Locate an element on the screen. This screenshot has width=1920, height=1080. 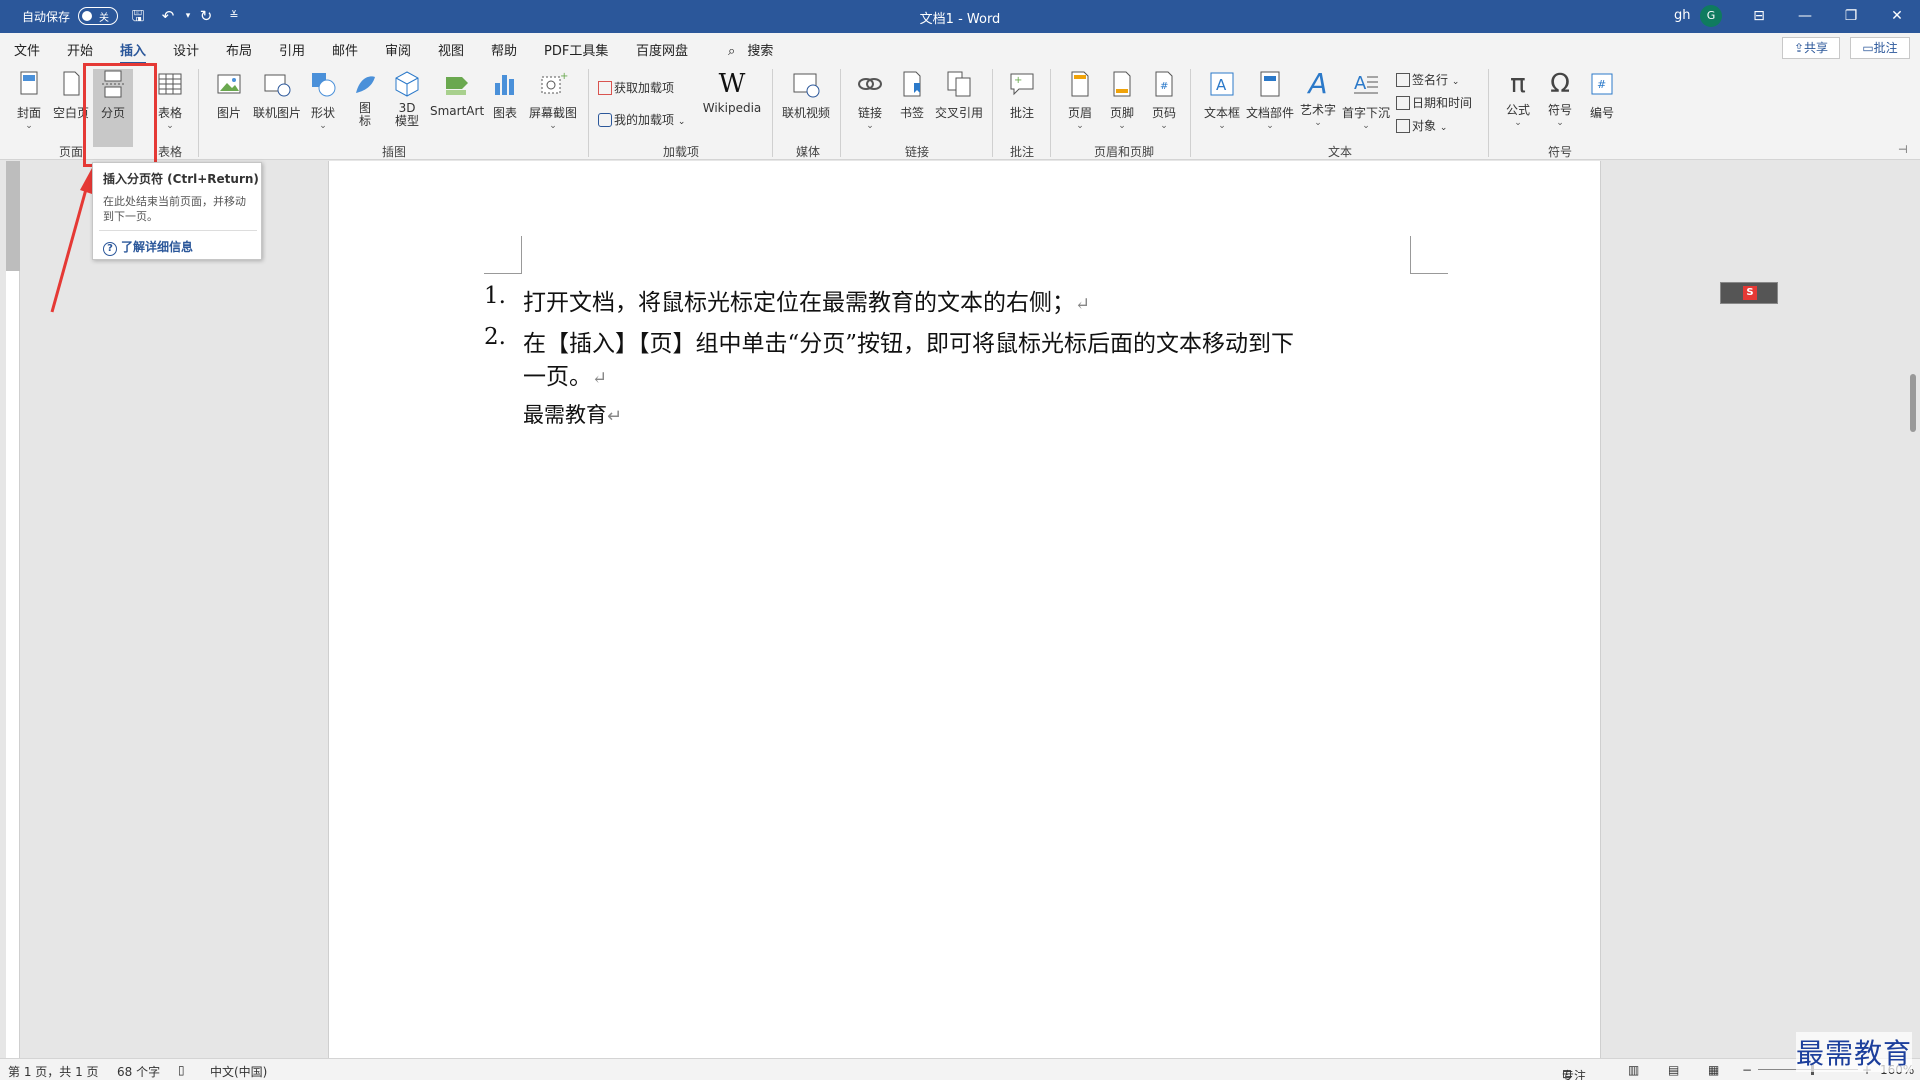
list-item-text: 在【插入】【页】组中单击“分页”按钮，即可将鼠标光标后面的文本移动到下 is located at coordinates (908, 341).